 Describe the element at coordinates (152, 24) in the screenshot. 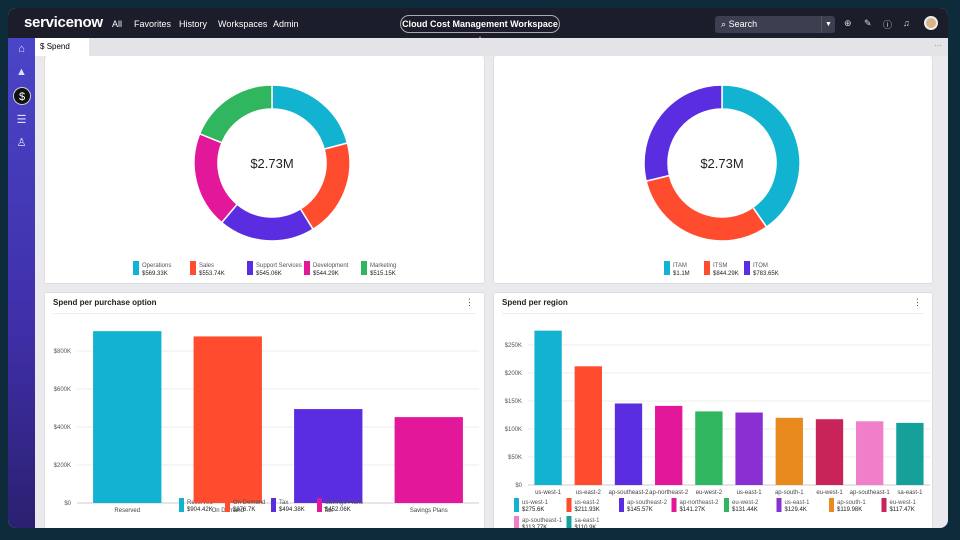

I see `nav-favorites: Favorites` at that location.